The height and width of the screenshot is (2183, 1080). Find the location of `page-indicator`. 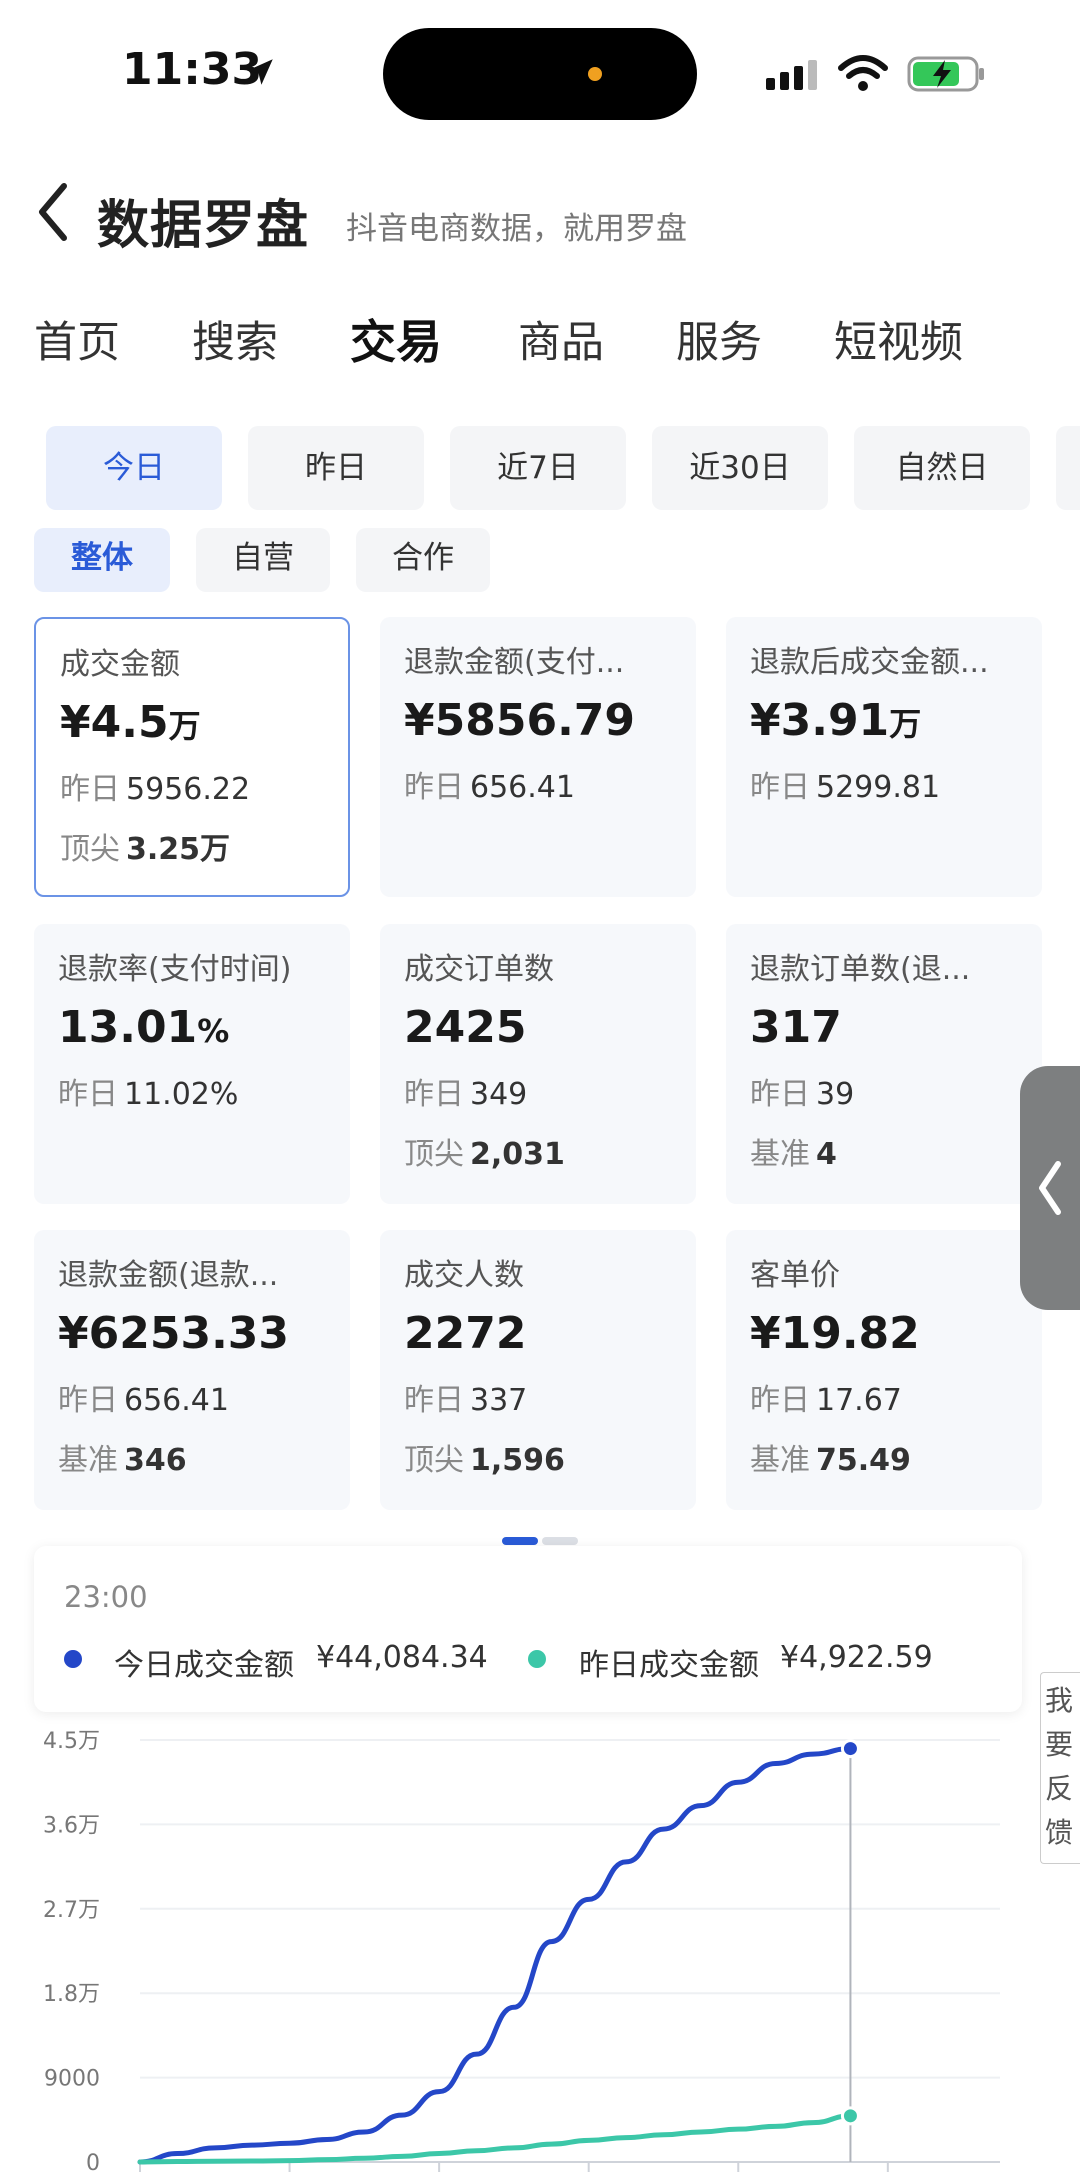

page-indicator is located at coordinates (560, 1541).